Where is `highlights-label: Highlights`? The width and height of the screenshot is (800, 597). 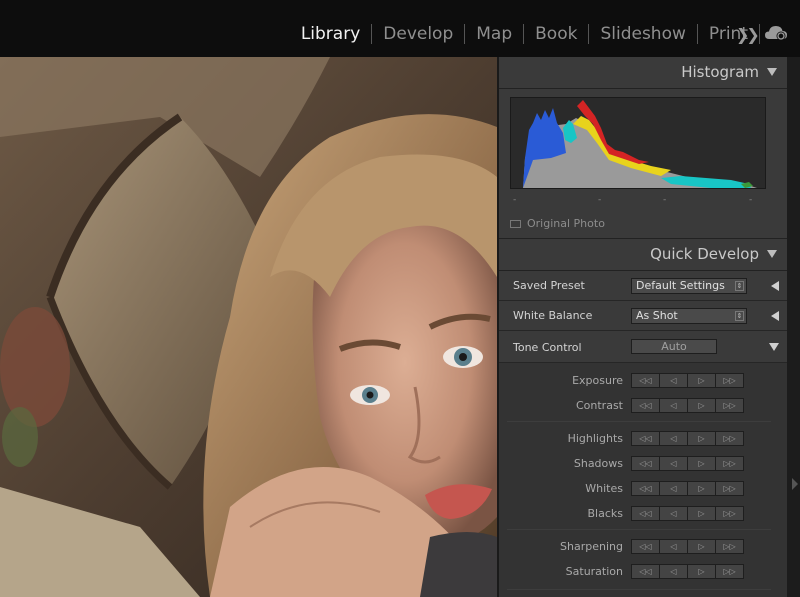
highlights-label: Highlights is located at coordinates (595, 438).